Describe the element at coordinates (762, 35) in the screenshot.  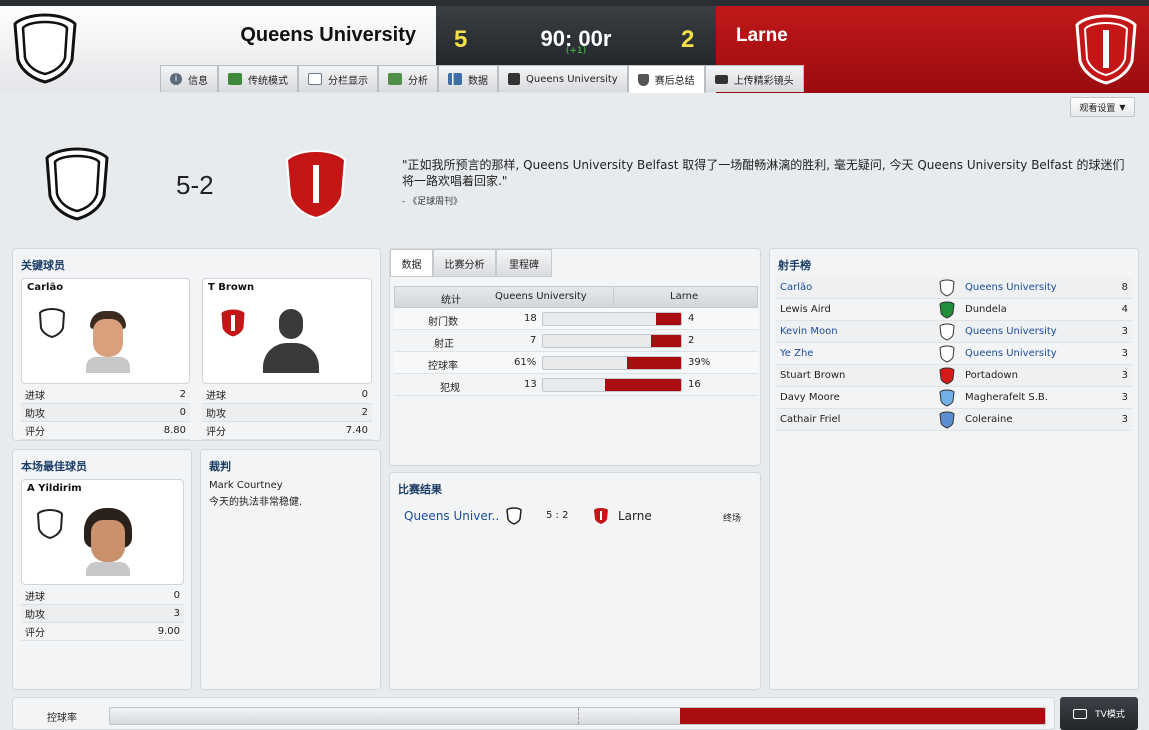
I see `away-team-name: Larne` at that location.